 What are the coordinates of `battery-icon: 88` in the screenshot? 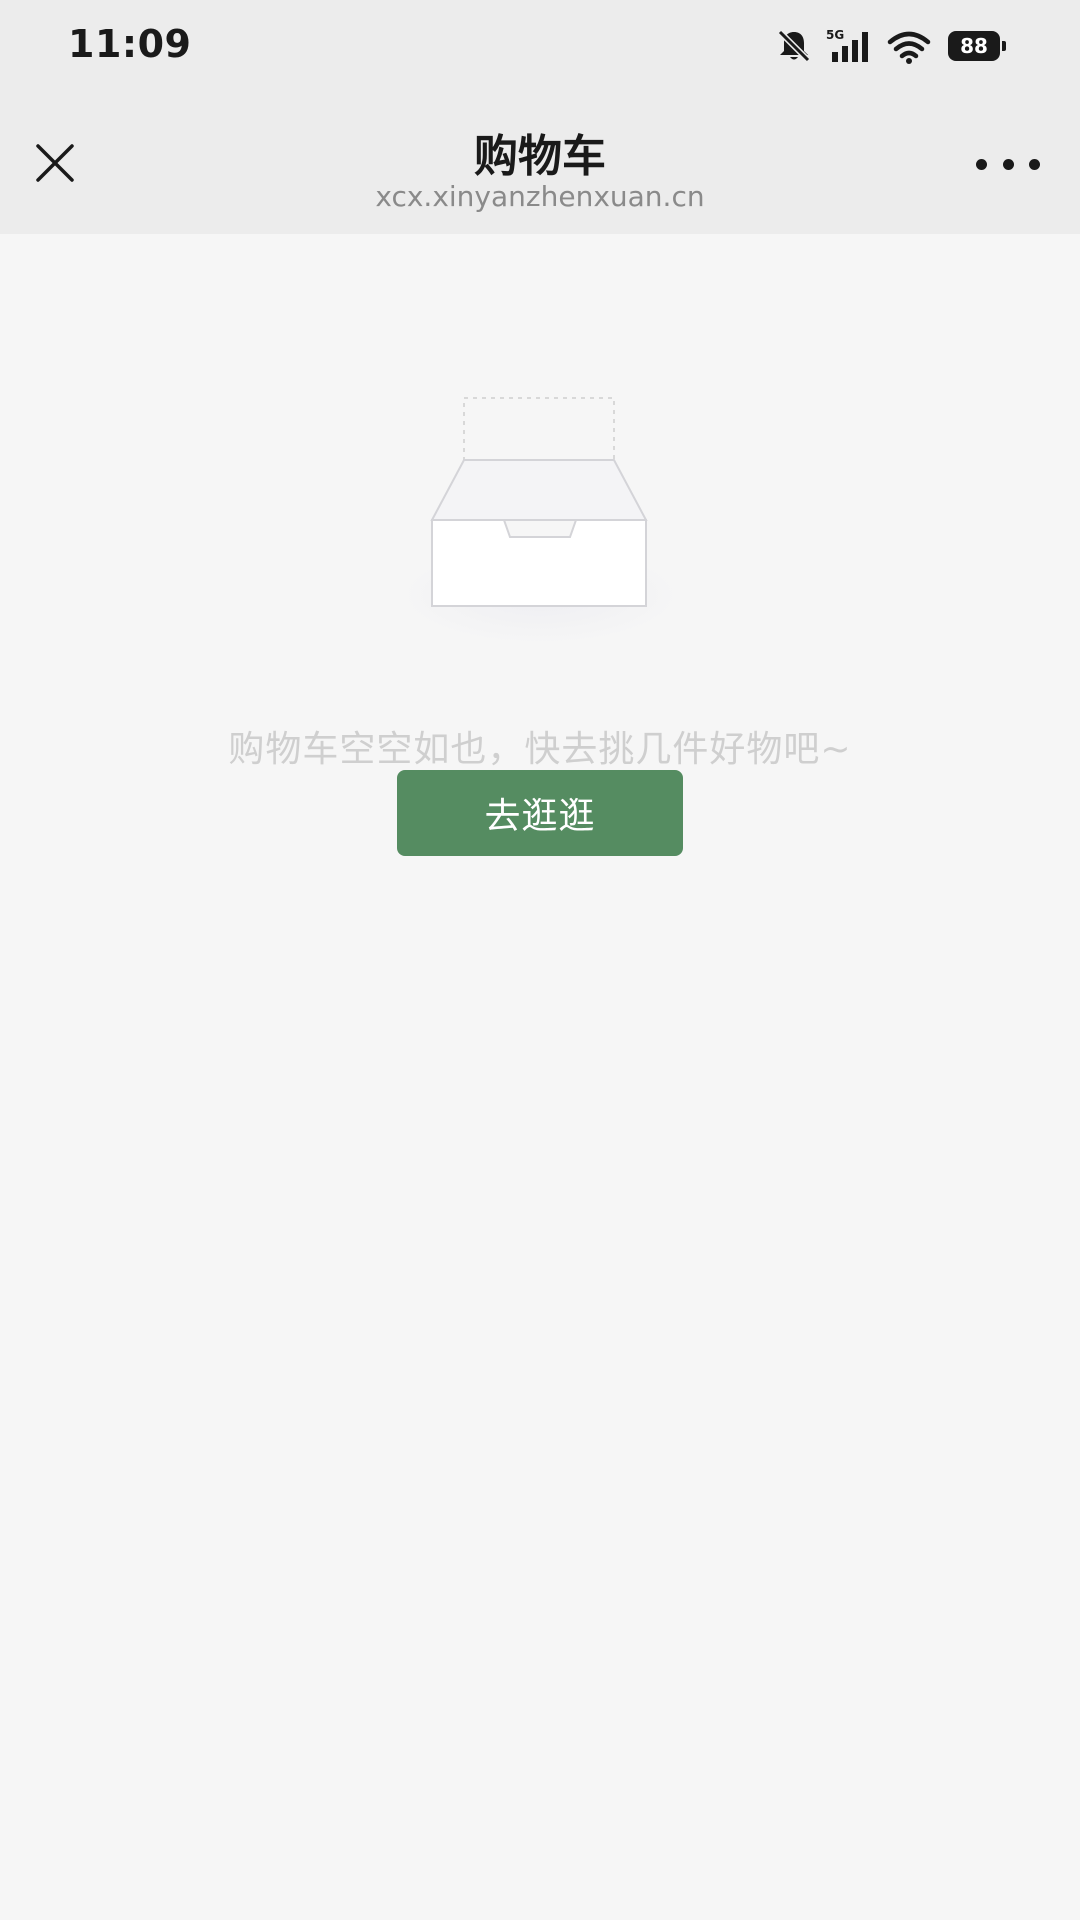 It's located at (977, 46).